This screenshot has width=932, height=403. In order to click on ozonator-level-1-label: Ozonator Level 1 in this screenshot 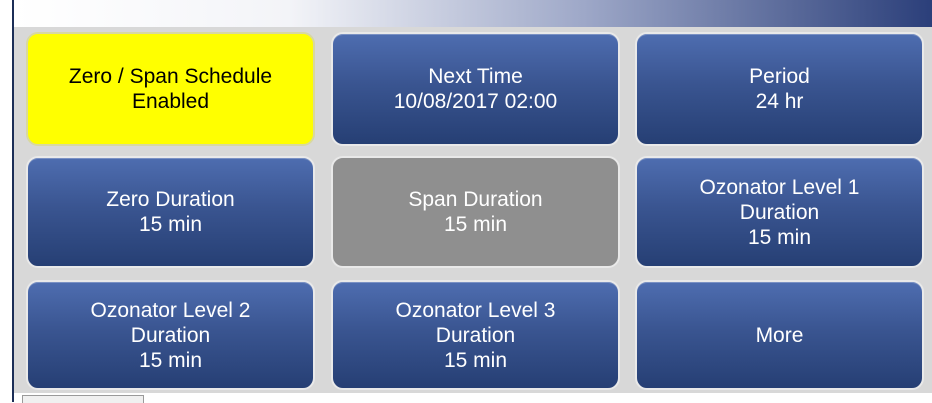, I will do `click(779, 187)`.